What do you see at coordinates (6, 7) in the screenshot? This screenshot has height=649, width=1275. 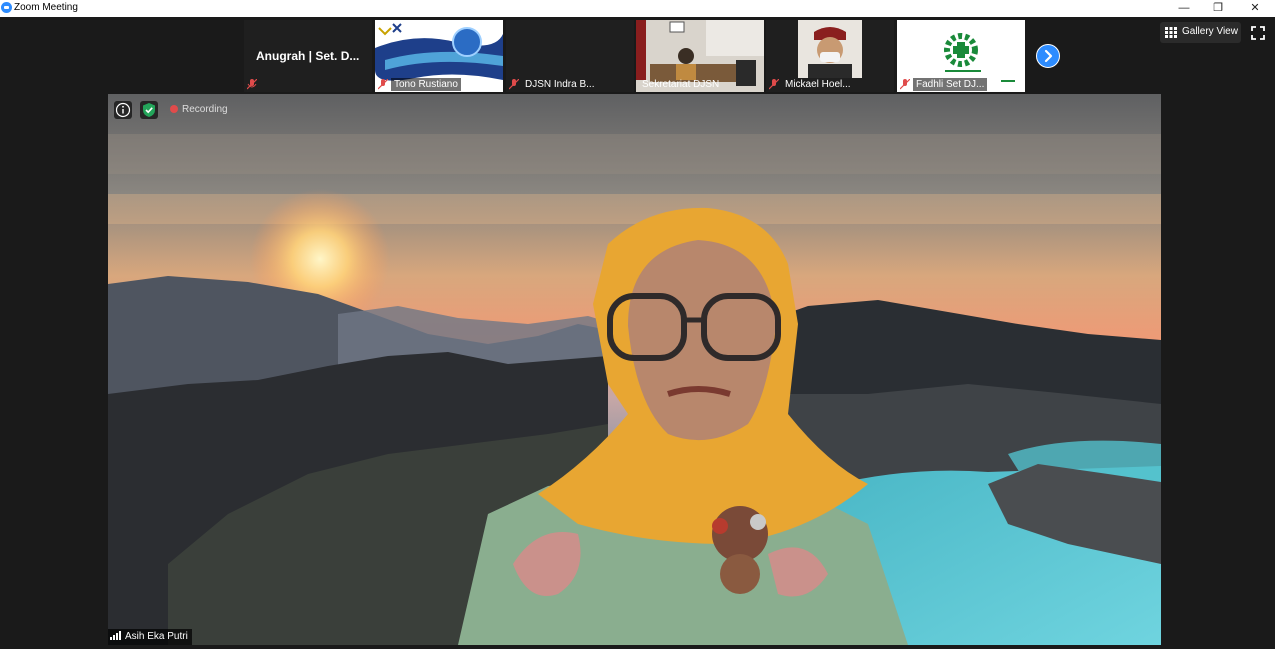 I see `zoom-app-icon` at bounding box center [6, 7].